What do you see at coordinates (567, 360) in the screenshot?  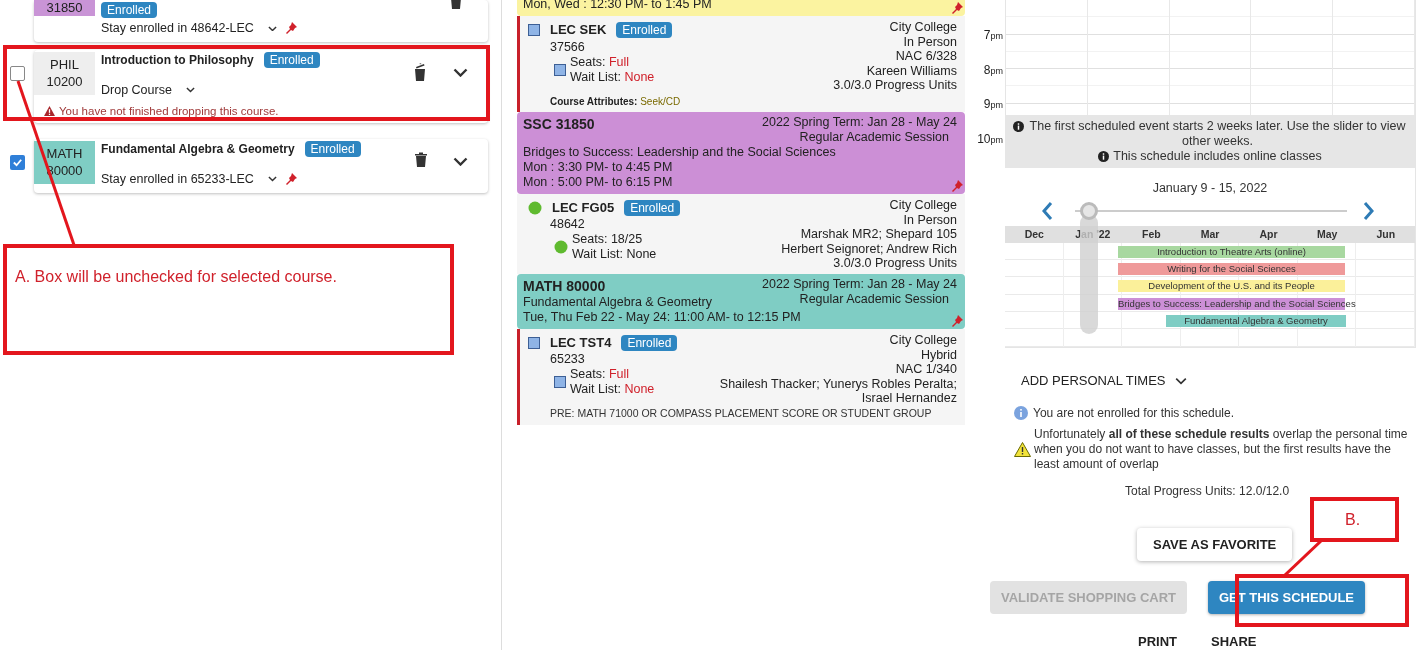 I see `class-number: 65233` at bounding box center [567, 360].